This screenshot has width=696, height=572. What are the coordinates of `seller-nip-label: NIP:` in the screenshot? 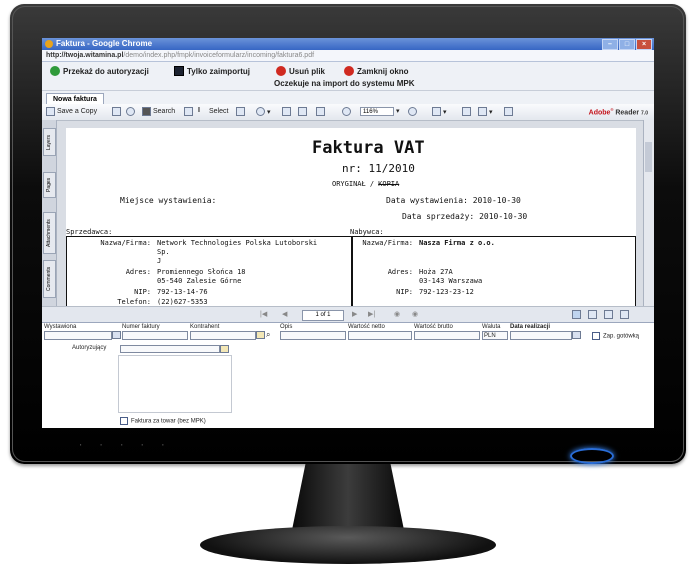 It's located at (142, 292).